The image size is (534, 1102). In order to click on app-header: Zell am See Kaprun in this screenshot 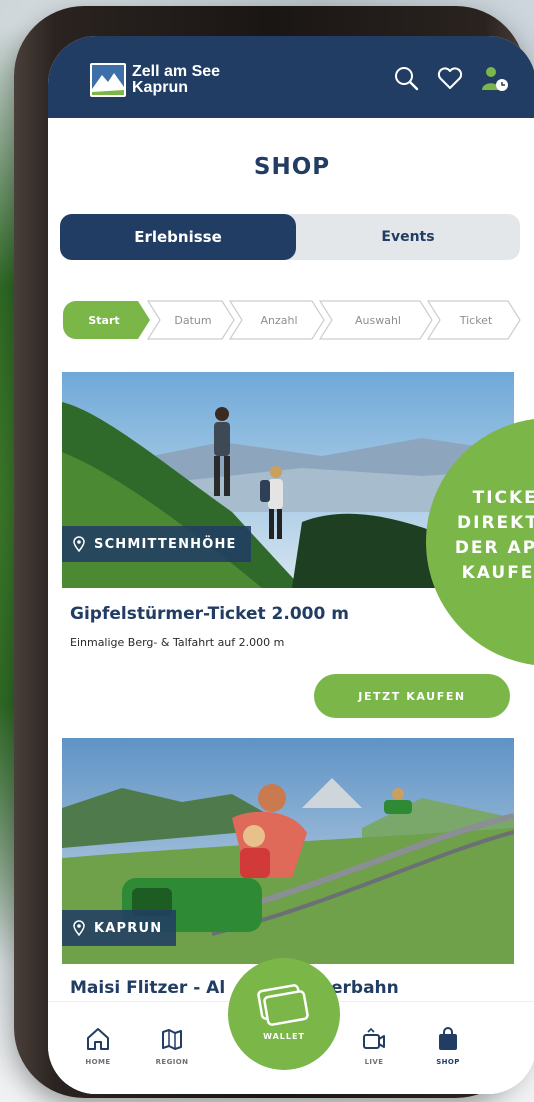, I will do `click(291, 77)`.